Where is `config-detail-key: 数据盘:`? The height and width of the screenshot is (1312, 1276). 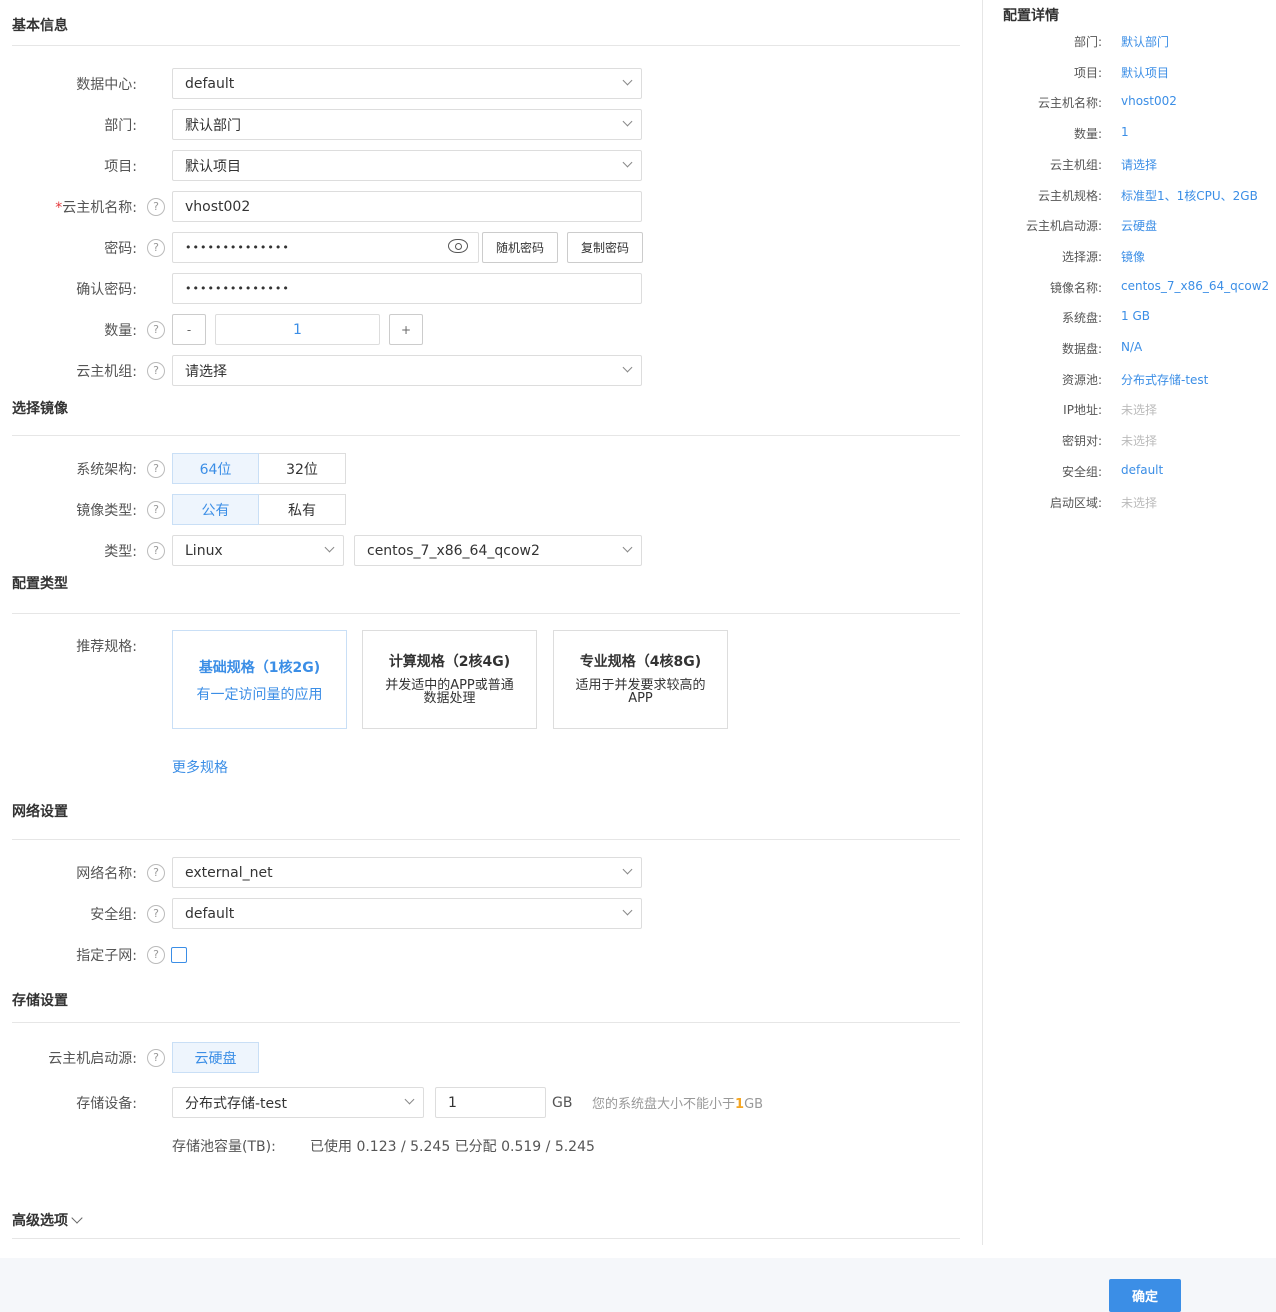
config-detail-key: 数据盘: is located at coordinates (1081, 349).